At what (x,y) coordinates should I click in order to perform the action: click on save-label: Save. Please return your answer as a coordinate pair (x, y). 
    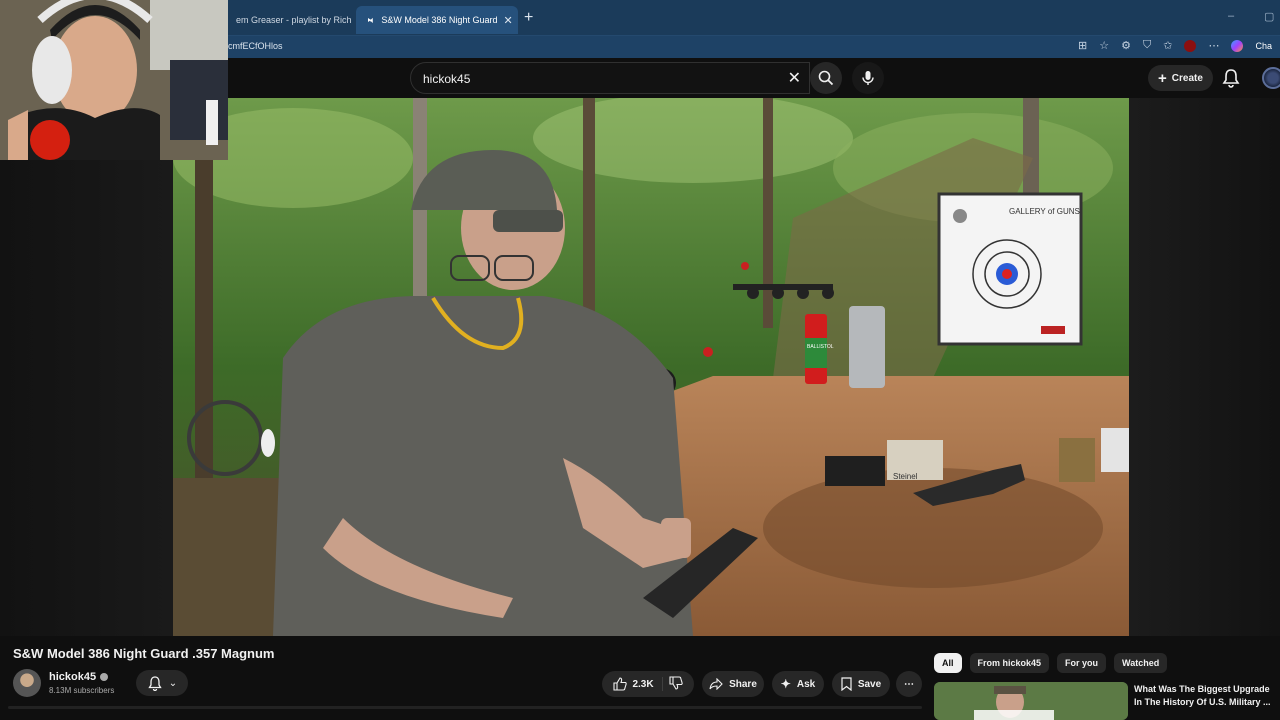
    Looking at the image, I should click on (869, 684).